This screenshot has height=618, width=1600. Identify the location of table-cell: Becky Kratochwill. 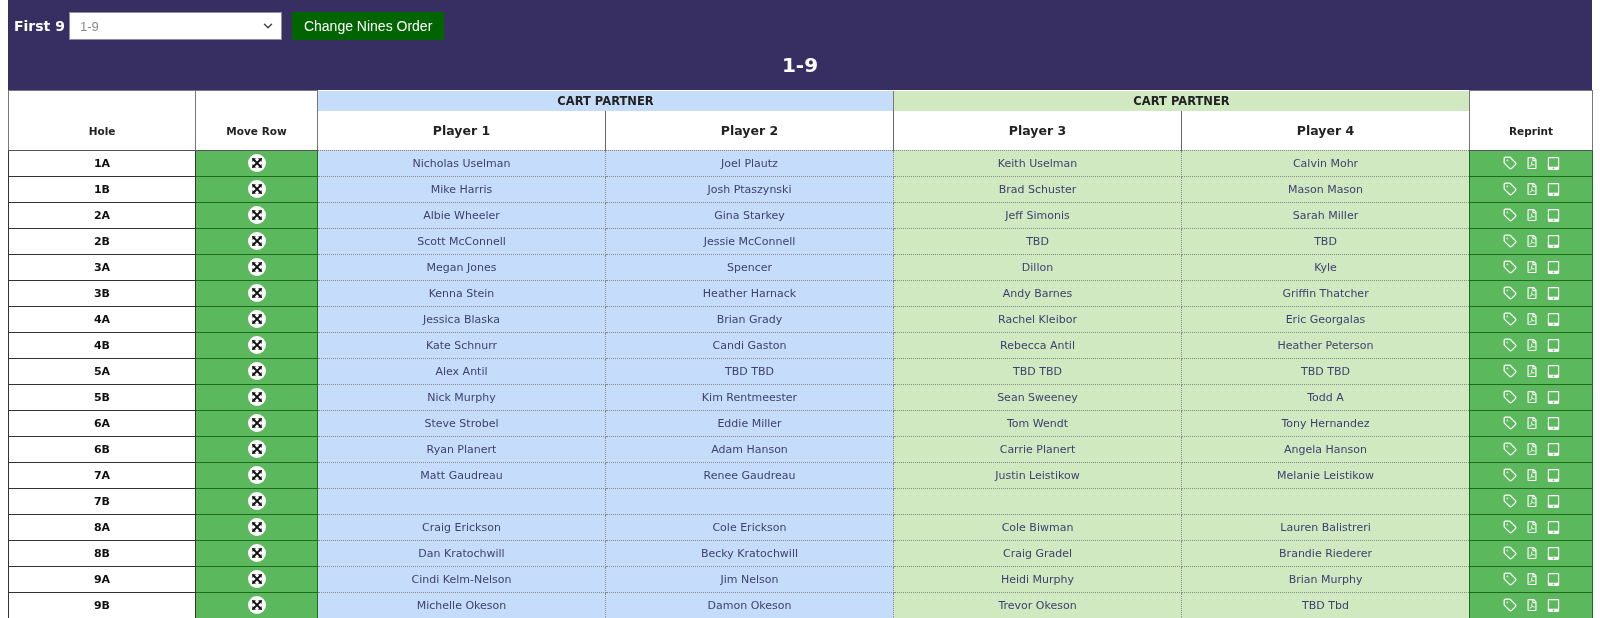
(749, 553).